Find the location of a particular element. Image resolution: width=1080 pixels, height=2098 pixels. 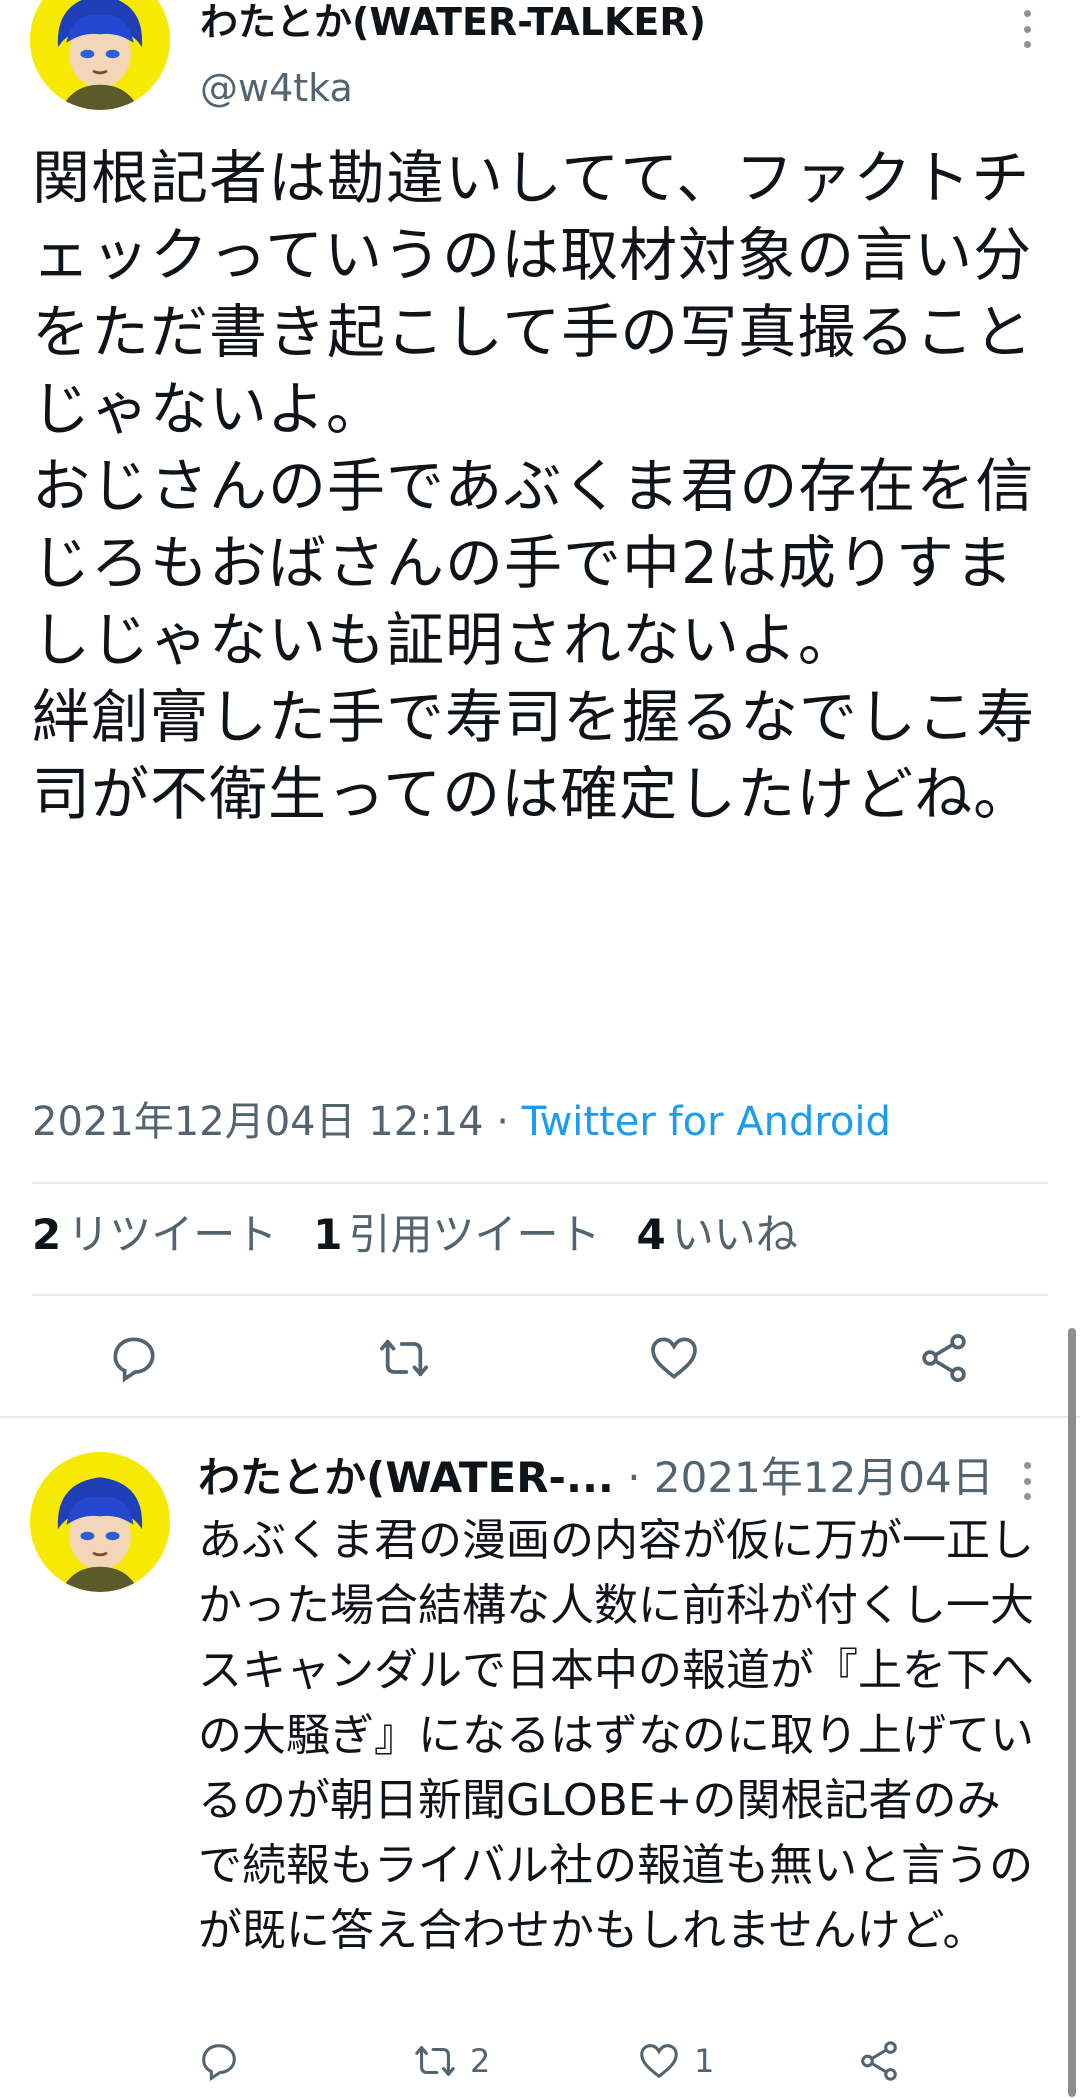

likes-count: 4 is located at coordinates (651, 1234).